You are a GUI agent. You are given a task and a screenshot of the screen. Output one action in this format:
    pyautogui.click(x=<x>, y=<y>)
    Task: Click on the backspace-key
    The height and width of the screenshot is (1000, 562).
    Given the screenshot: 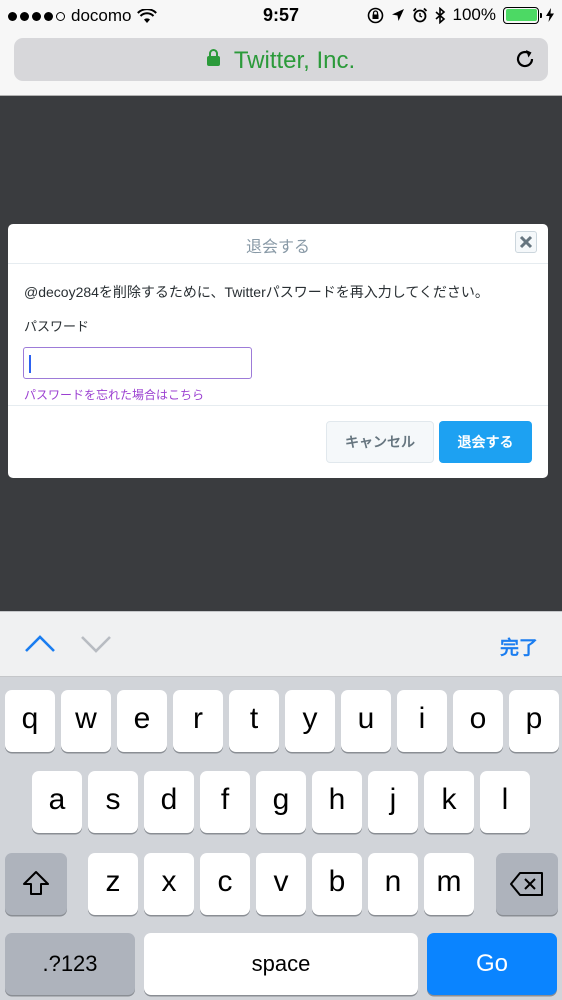 What is the action you would take?
    pyautogui.click(x=527, y=884)
    